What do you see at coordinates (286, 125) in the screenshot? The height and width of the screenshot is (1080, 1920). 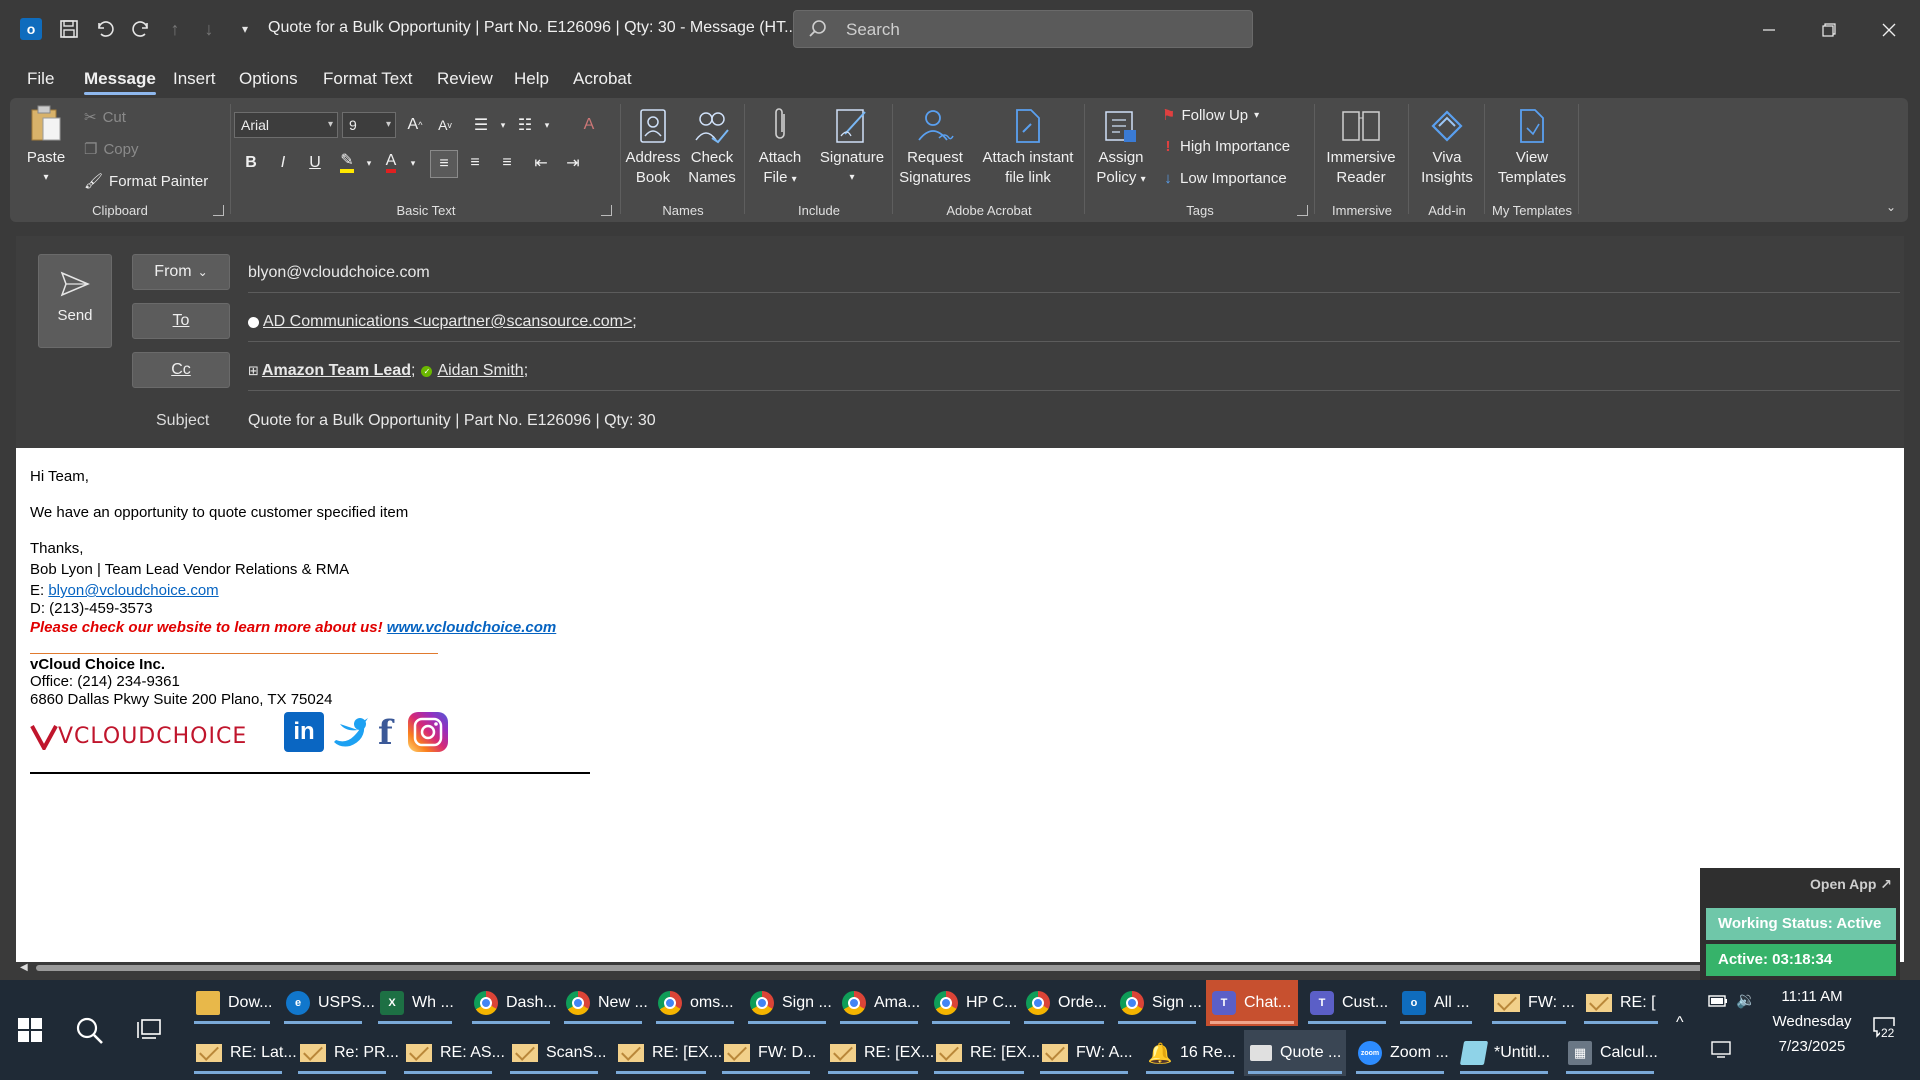 I see `font-name-select: Arial ▾` at bounding box center [286, 125].